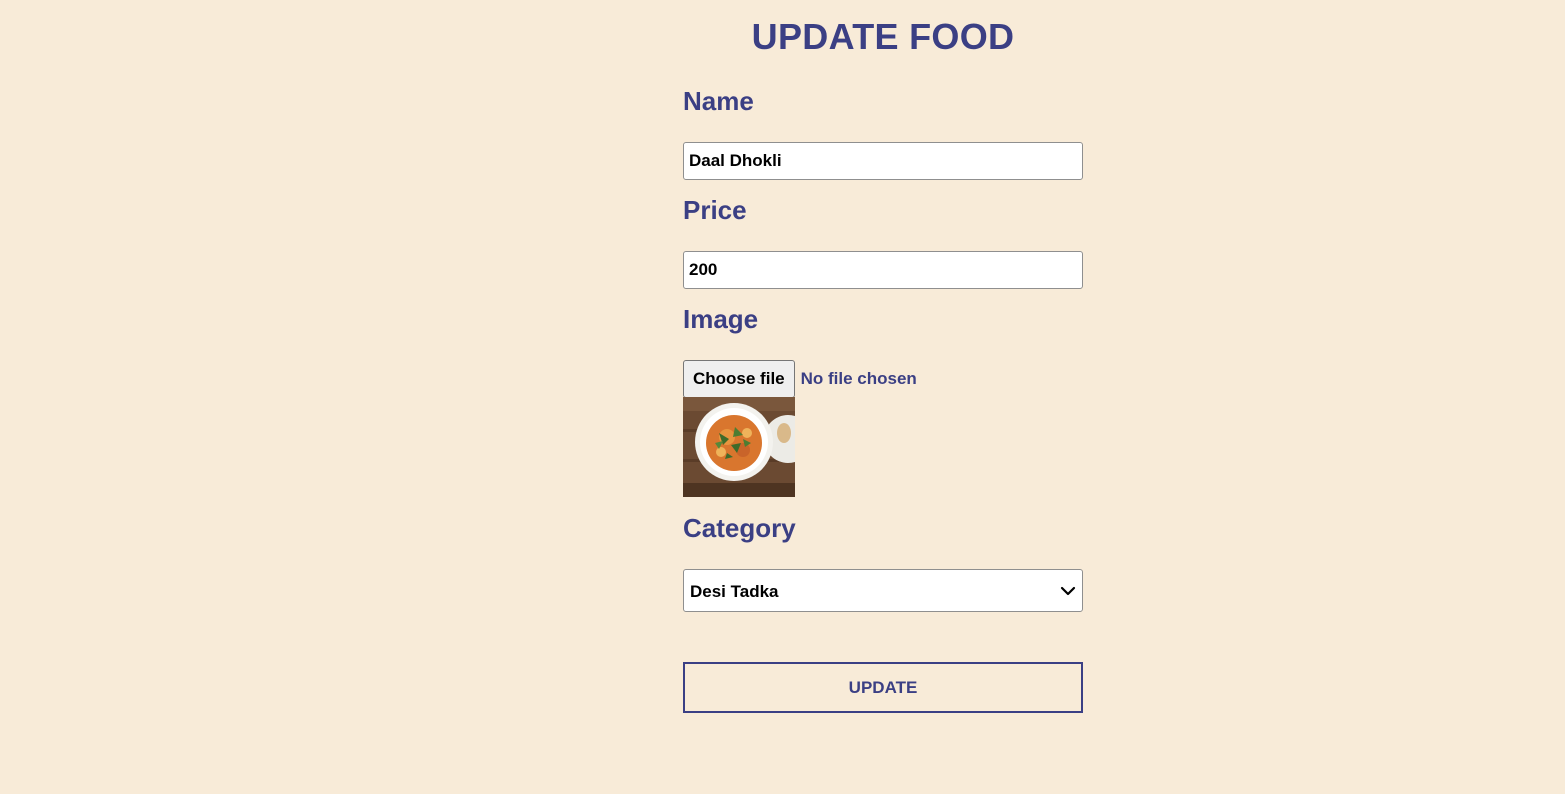 This screenshot has width=1565, height=794. Describe the element at coordinates (739, 379) in the screenshot. I see `choose-file-button: Choose file` at that location.